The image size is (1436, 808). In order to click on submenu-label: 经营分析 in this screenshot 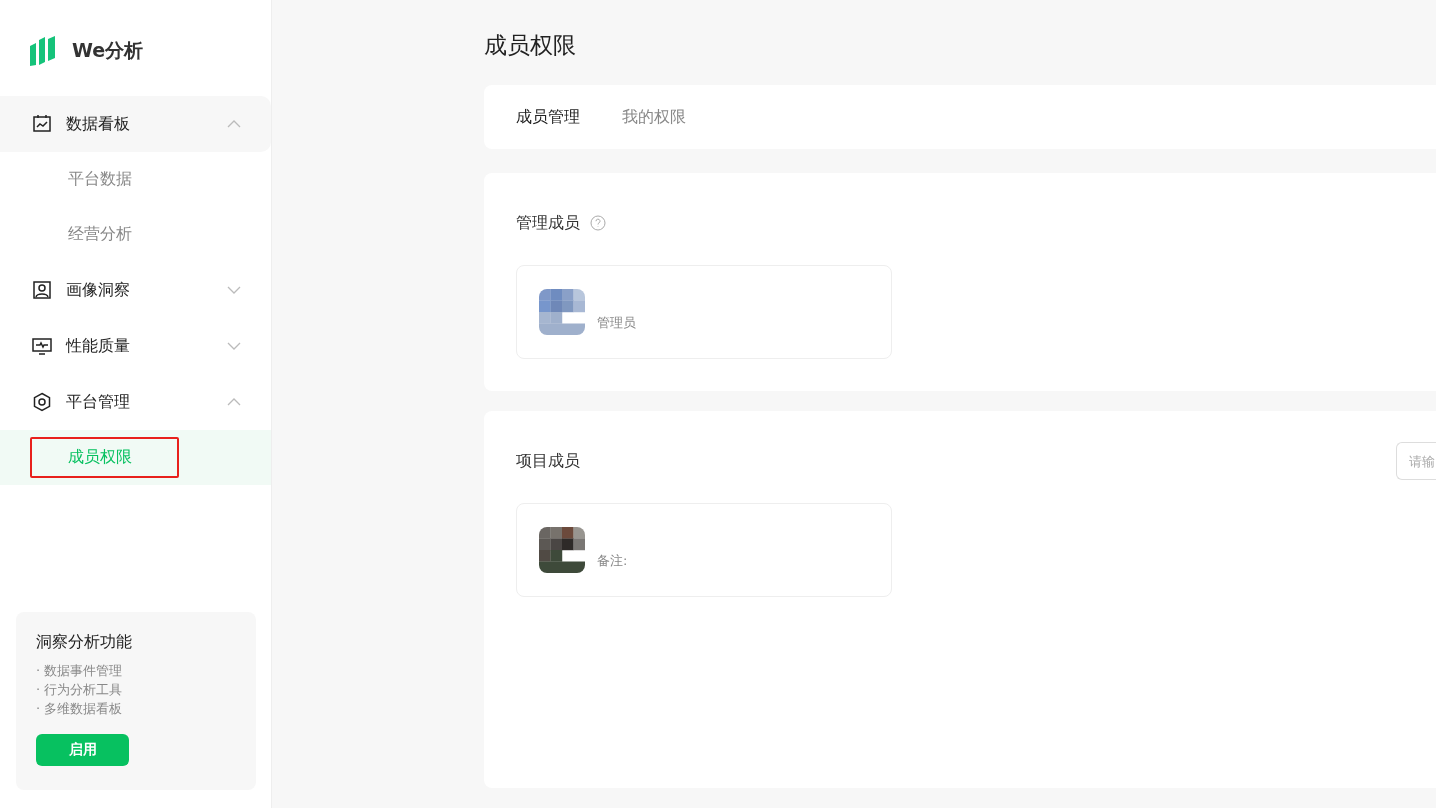, I will do `click(100, 234)`.